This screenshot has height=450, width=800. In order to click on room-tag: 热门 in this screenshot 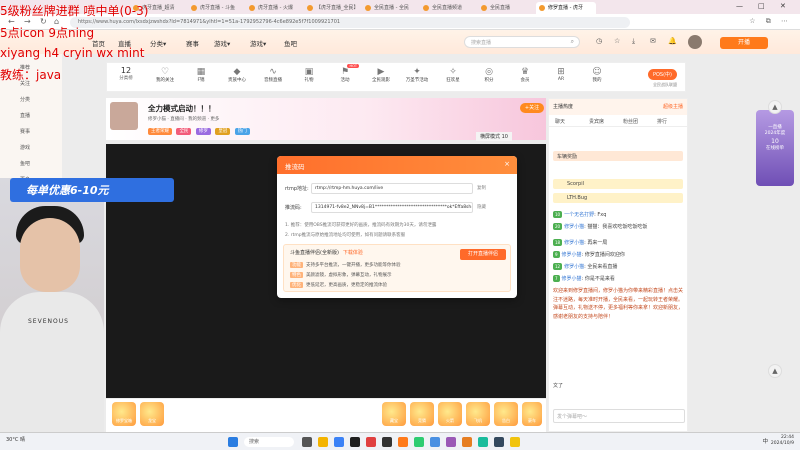, I will do `click(242, 131)`.